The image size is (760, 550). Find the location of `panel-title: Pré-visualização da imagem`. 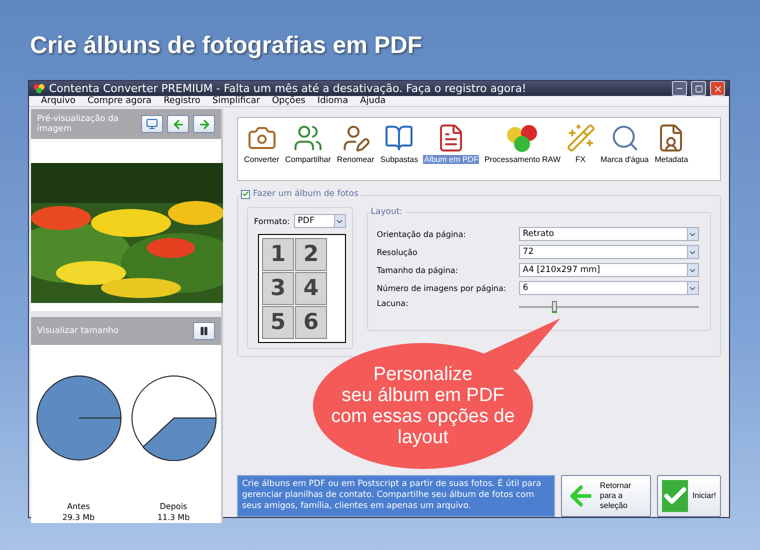

panel-title: Pré-visualização da imagem is located at coordinates (78, 124).